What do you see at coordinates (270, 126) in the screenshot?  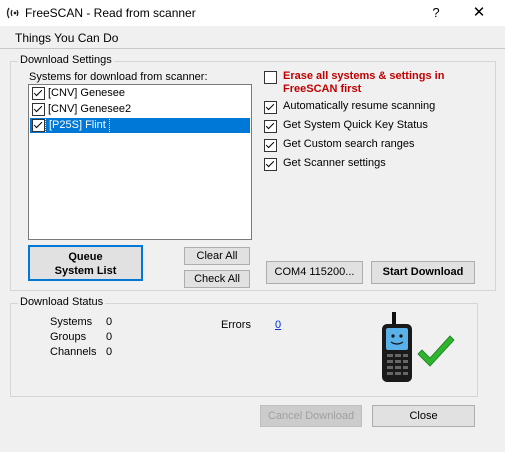 I see `quick-key-checkbox` at bounding box center [270, 126].